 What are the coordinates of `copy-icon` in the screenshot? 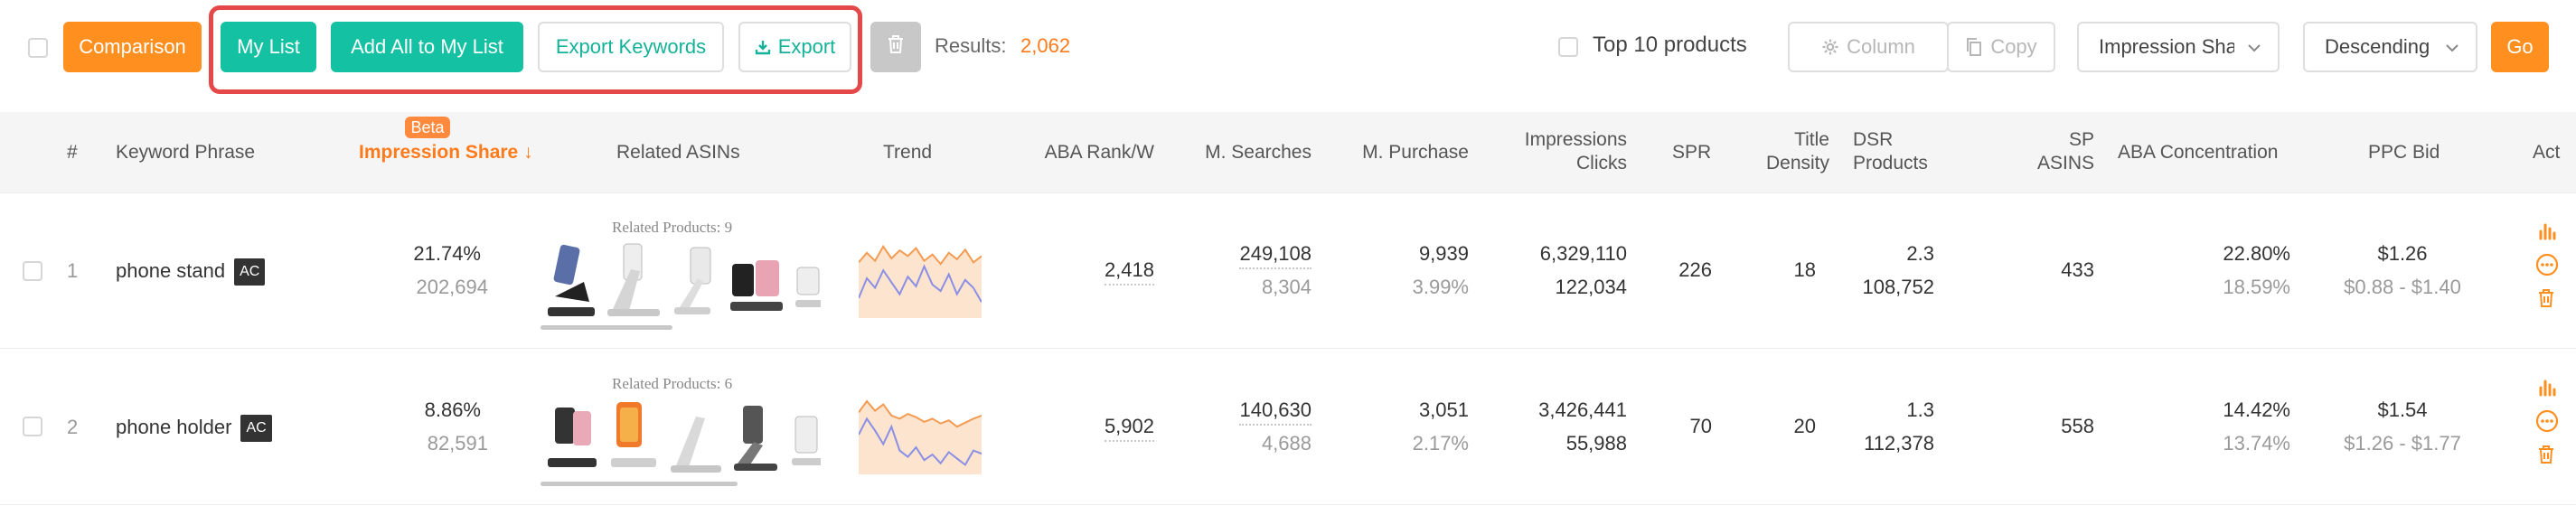 It's located at (1974, 47).